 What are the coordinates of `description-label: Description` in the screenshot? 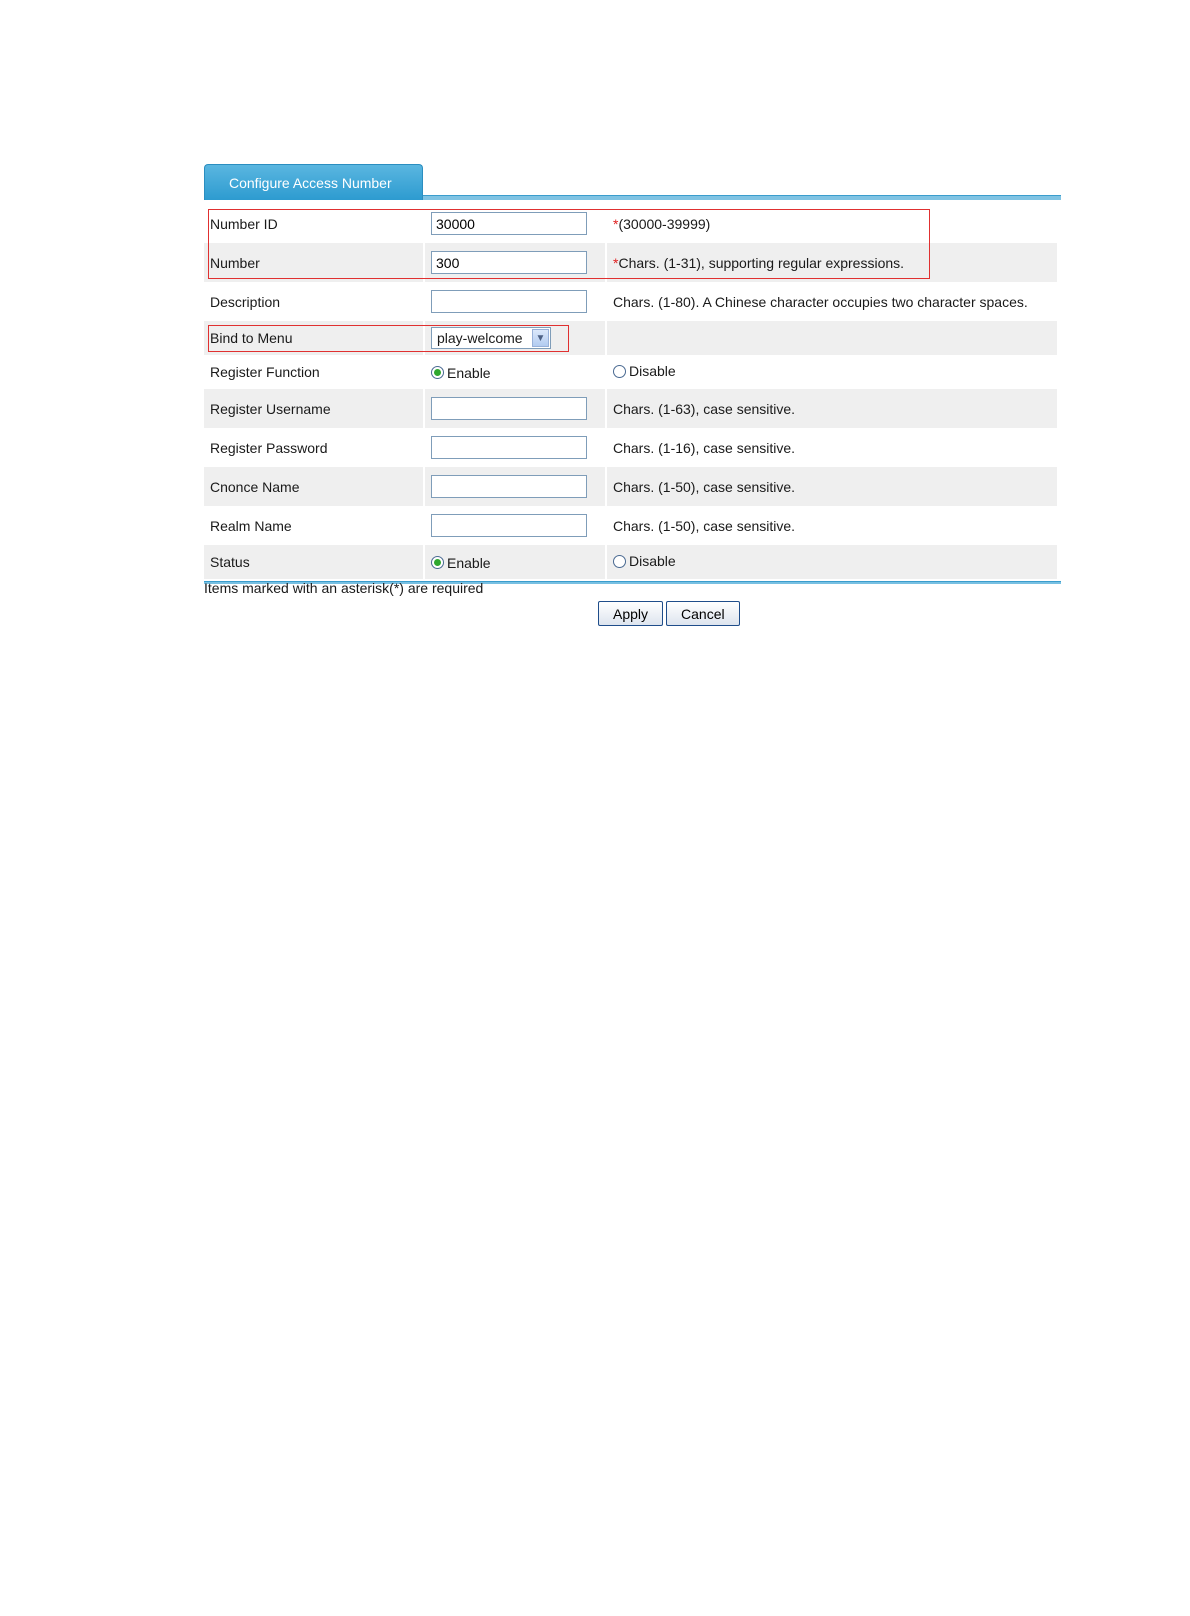 It's located at (245, 301).